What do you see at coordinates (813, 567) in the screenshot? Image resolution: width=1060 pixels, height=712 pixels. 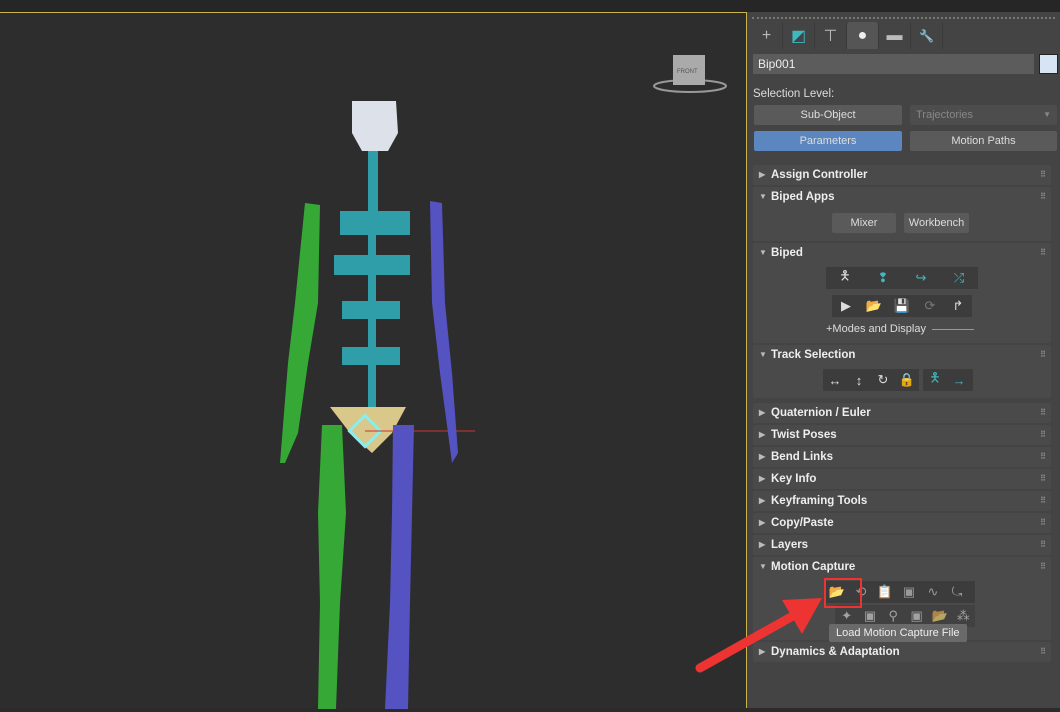 I see `rollout-title: Motion Capture` at bounding box center [813, 567].